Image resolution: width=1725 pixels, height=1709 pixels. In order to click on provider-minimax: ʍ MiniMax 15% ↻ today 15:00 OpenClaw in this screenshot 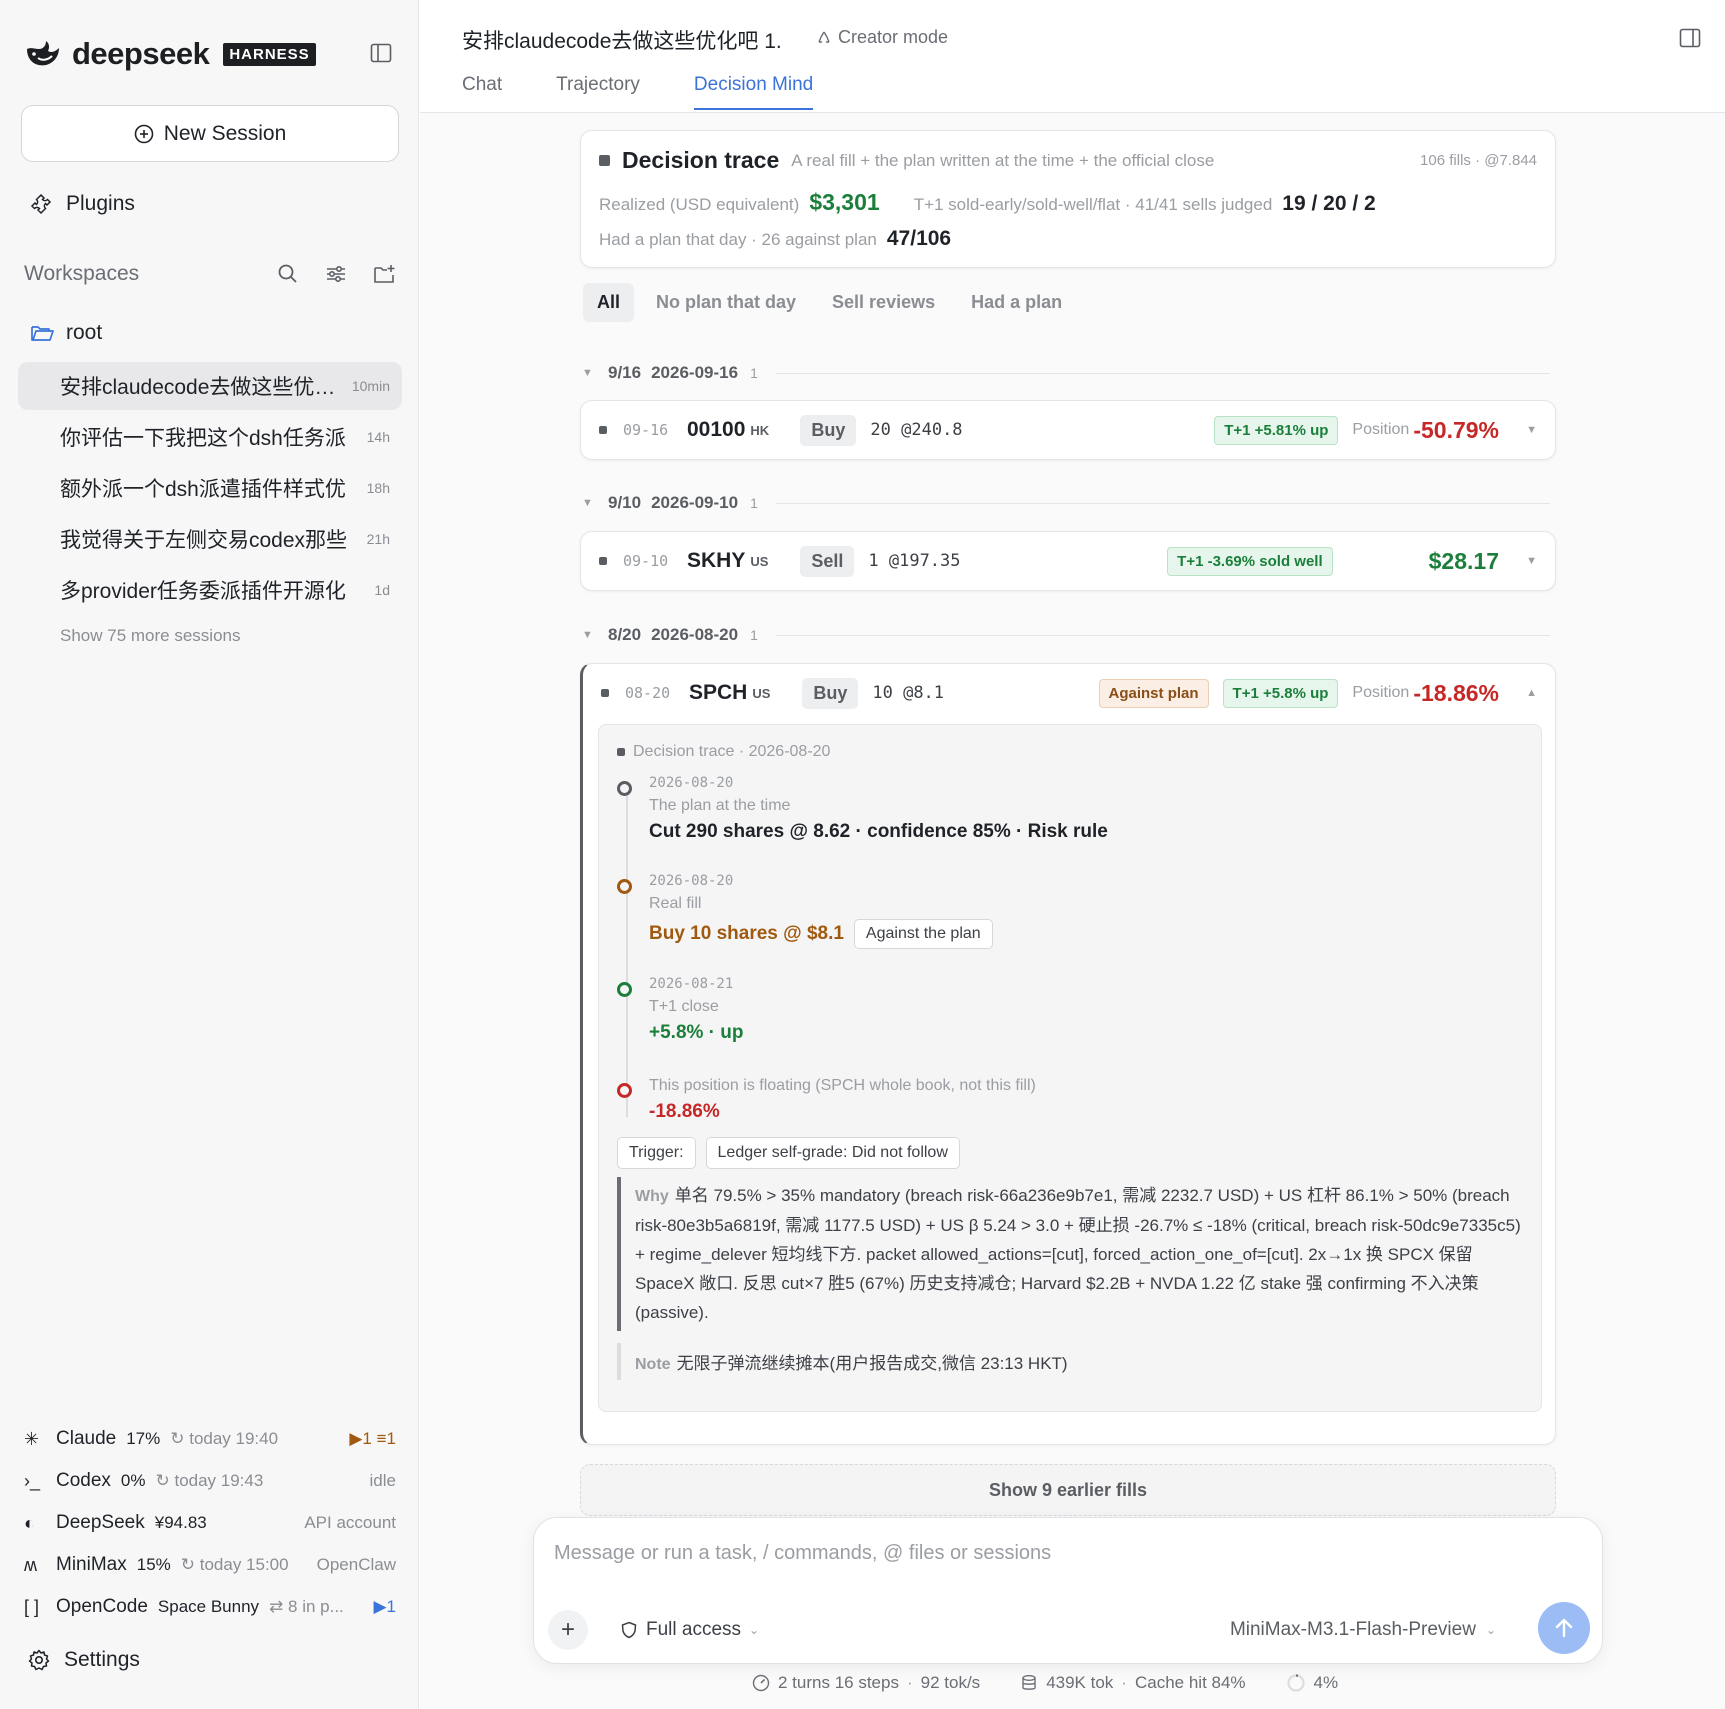, I will do `click(210, 1565)`.